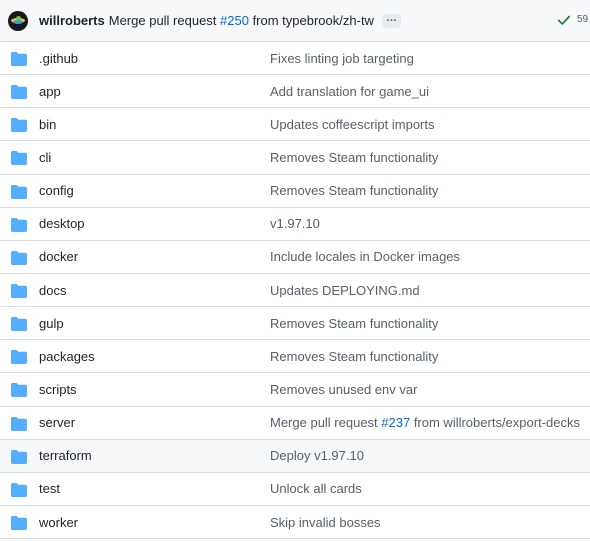 This screenshot has height=541, width=590. What do you see at coordinates (56, 190) in the screenshot?
I see `file-name-link: config` at bounding box center [56, 190].